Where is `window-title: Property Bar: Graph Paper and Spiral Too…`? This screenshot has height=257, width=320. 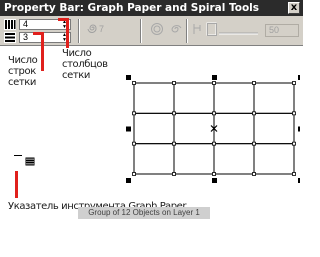 window-title: Property Bar: Graph Paper and Spiral Too… is located at coordinates (132, 8).